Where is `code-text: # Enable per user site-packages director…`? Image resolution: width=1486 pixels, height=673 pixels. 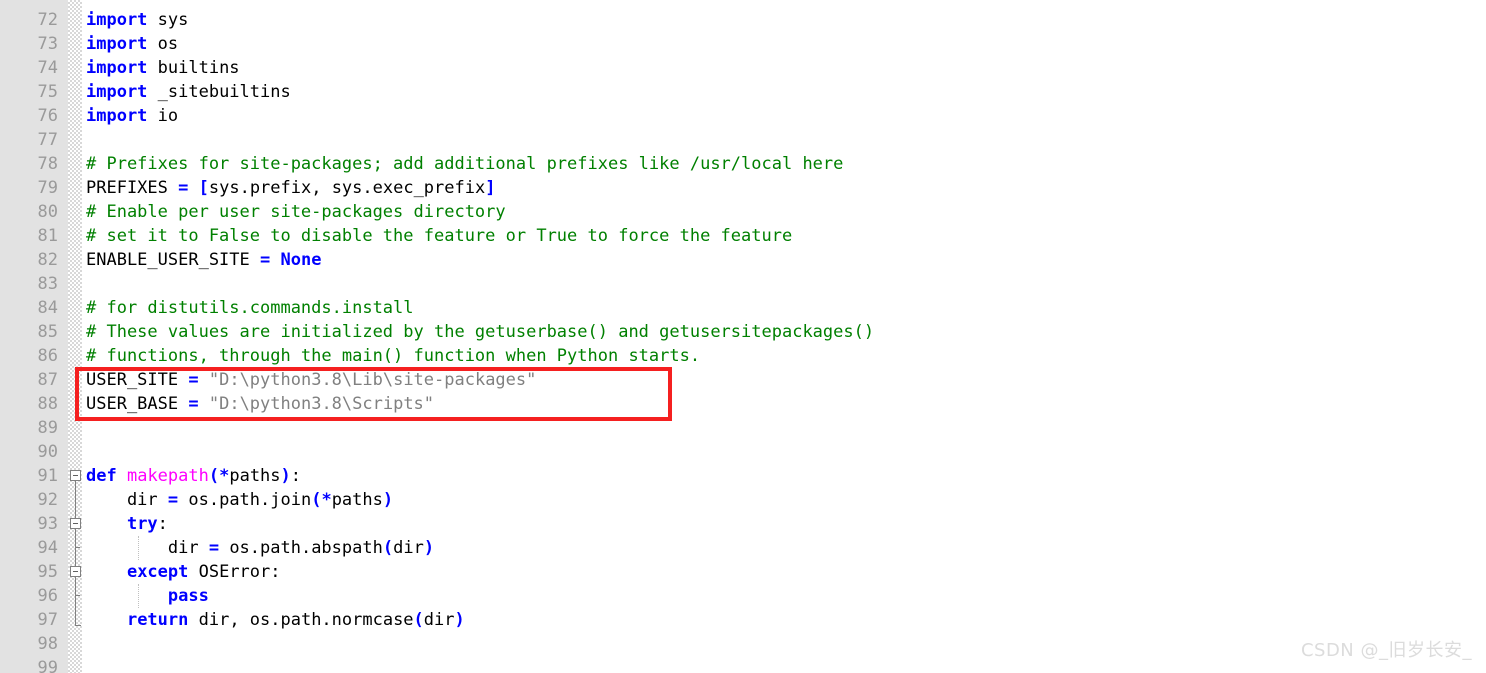
code-text: # Enable per user site-packages director… is located at coordinates (296, 212).